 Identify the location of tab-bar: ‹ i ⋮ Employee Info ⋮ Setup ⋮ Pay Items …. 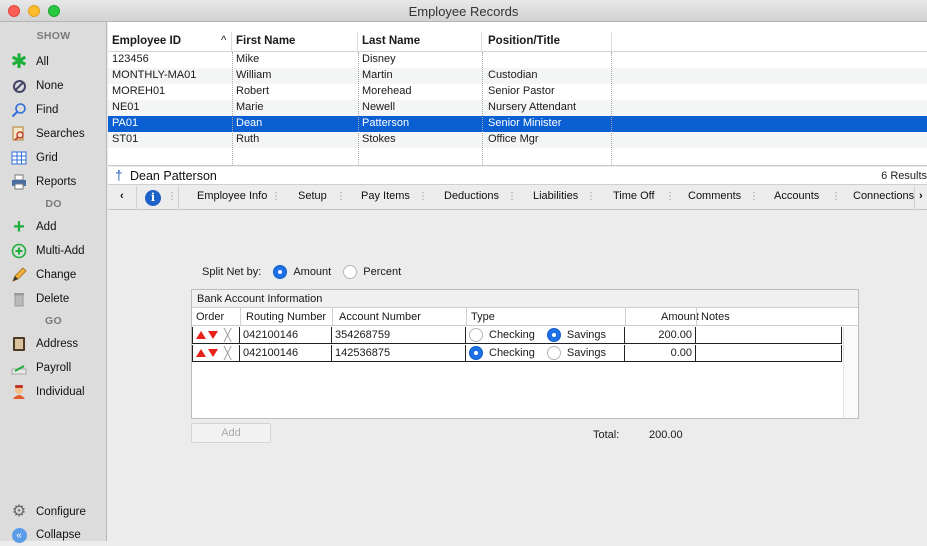
(517, 198).